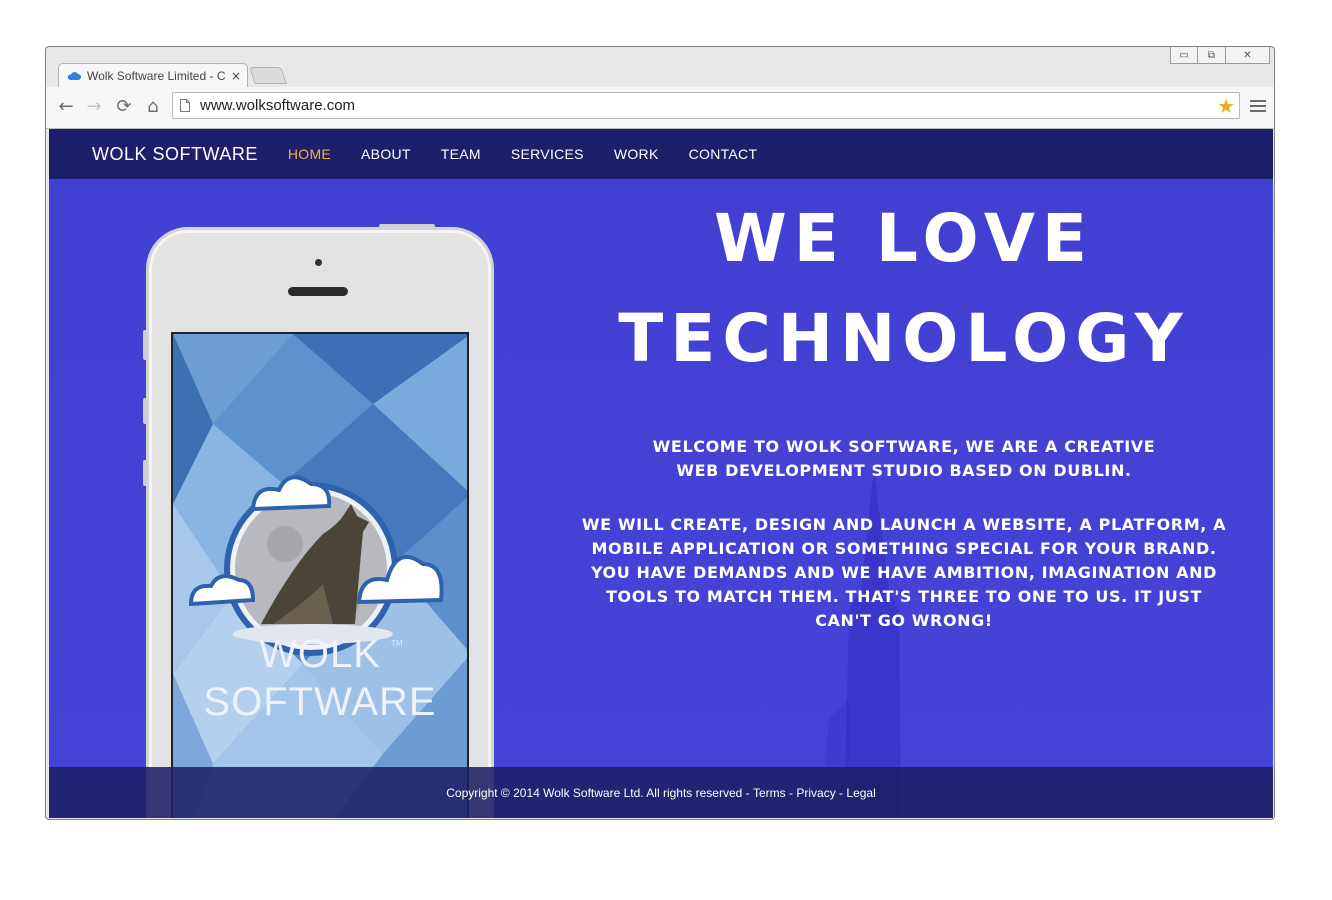  I want to click on new-tab-button, so click(268, 75).